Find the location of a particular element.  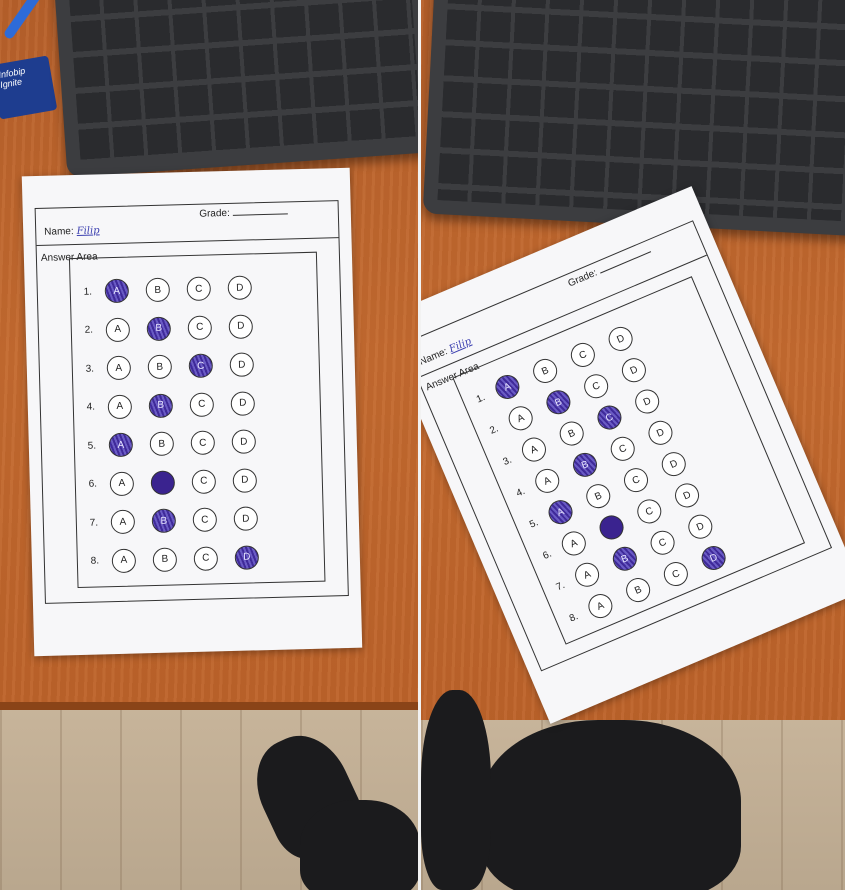

name-value: Filip is located at coordinates (460, 346).